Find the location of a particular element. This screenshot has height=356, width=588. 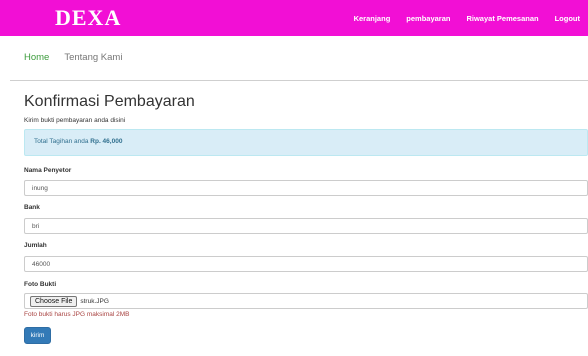

nav-link-riwayat-pemesanan: Riwayat Pemesanan is located at coordinates (502, 18).